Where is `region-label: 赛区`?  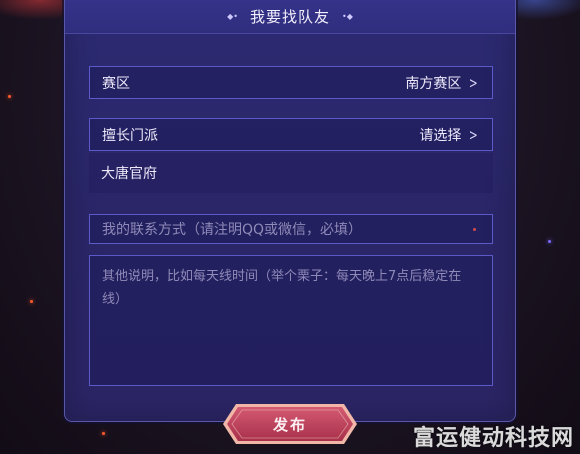 region-label: 赛区 is located at coordinates (116, 83).